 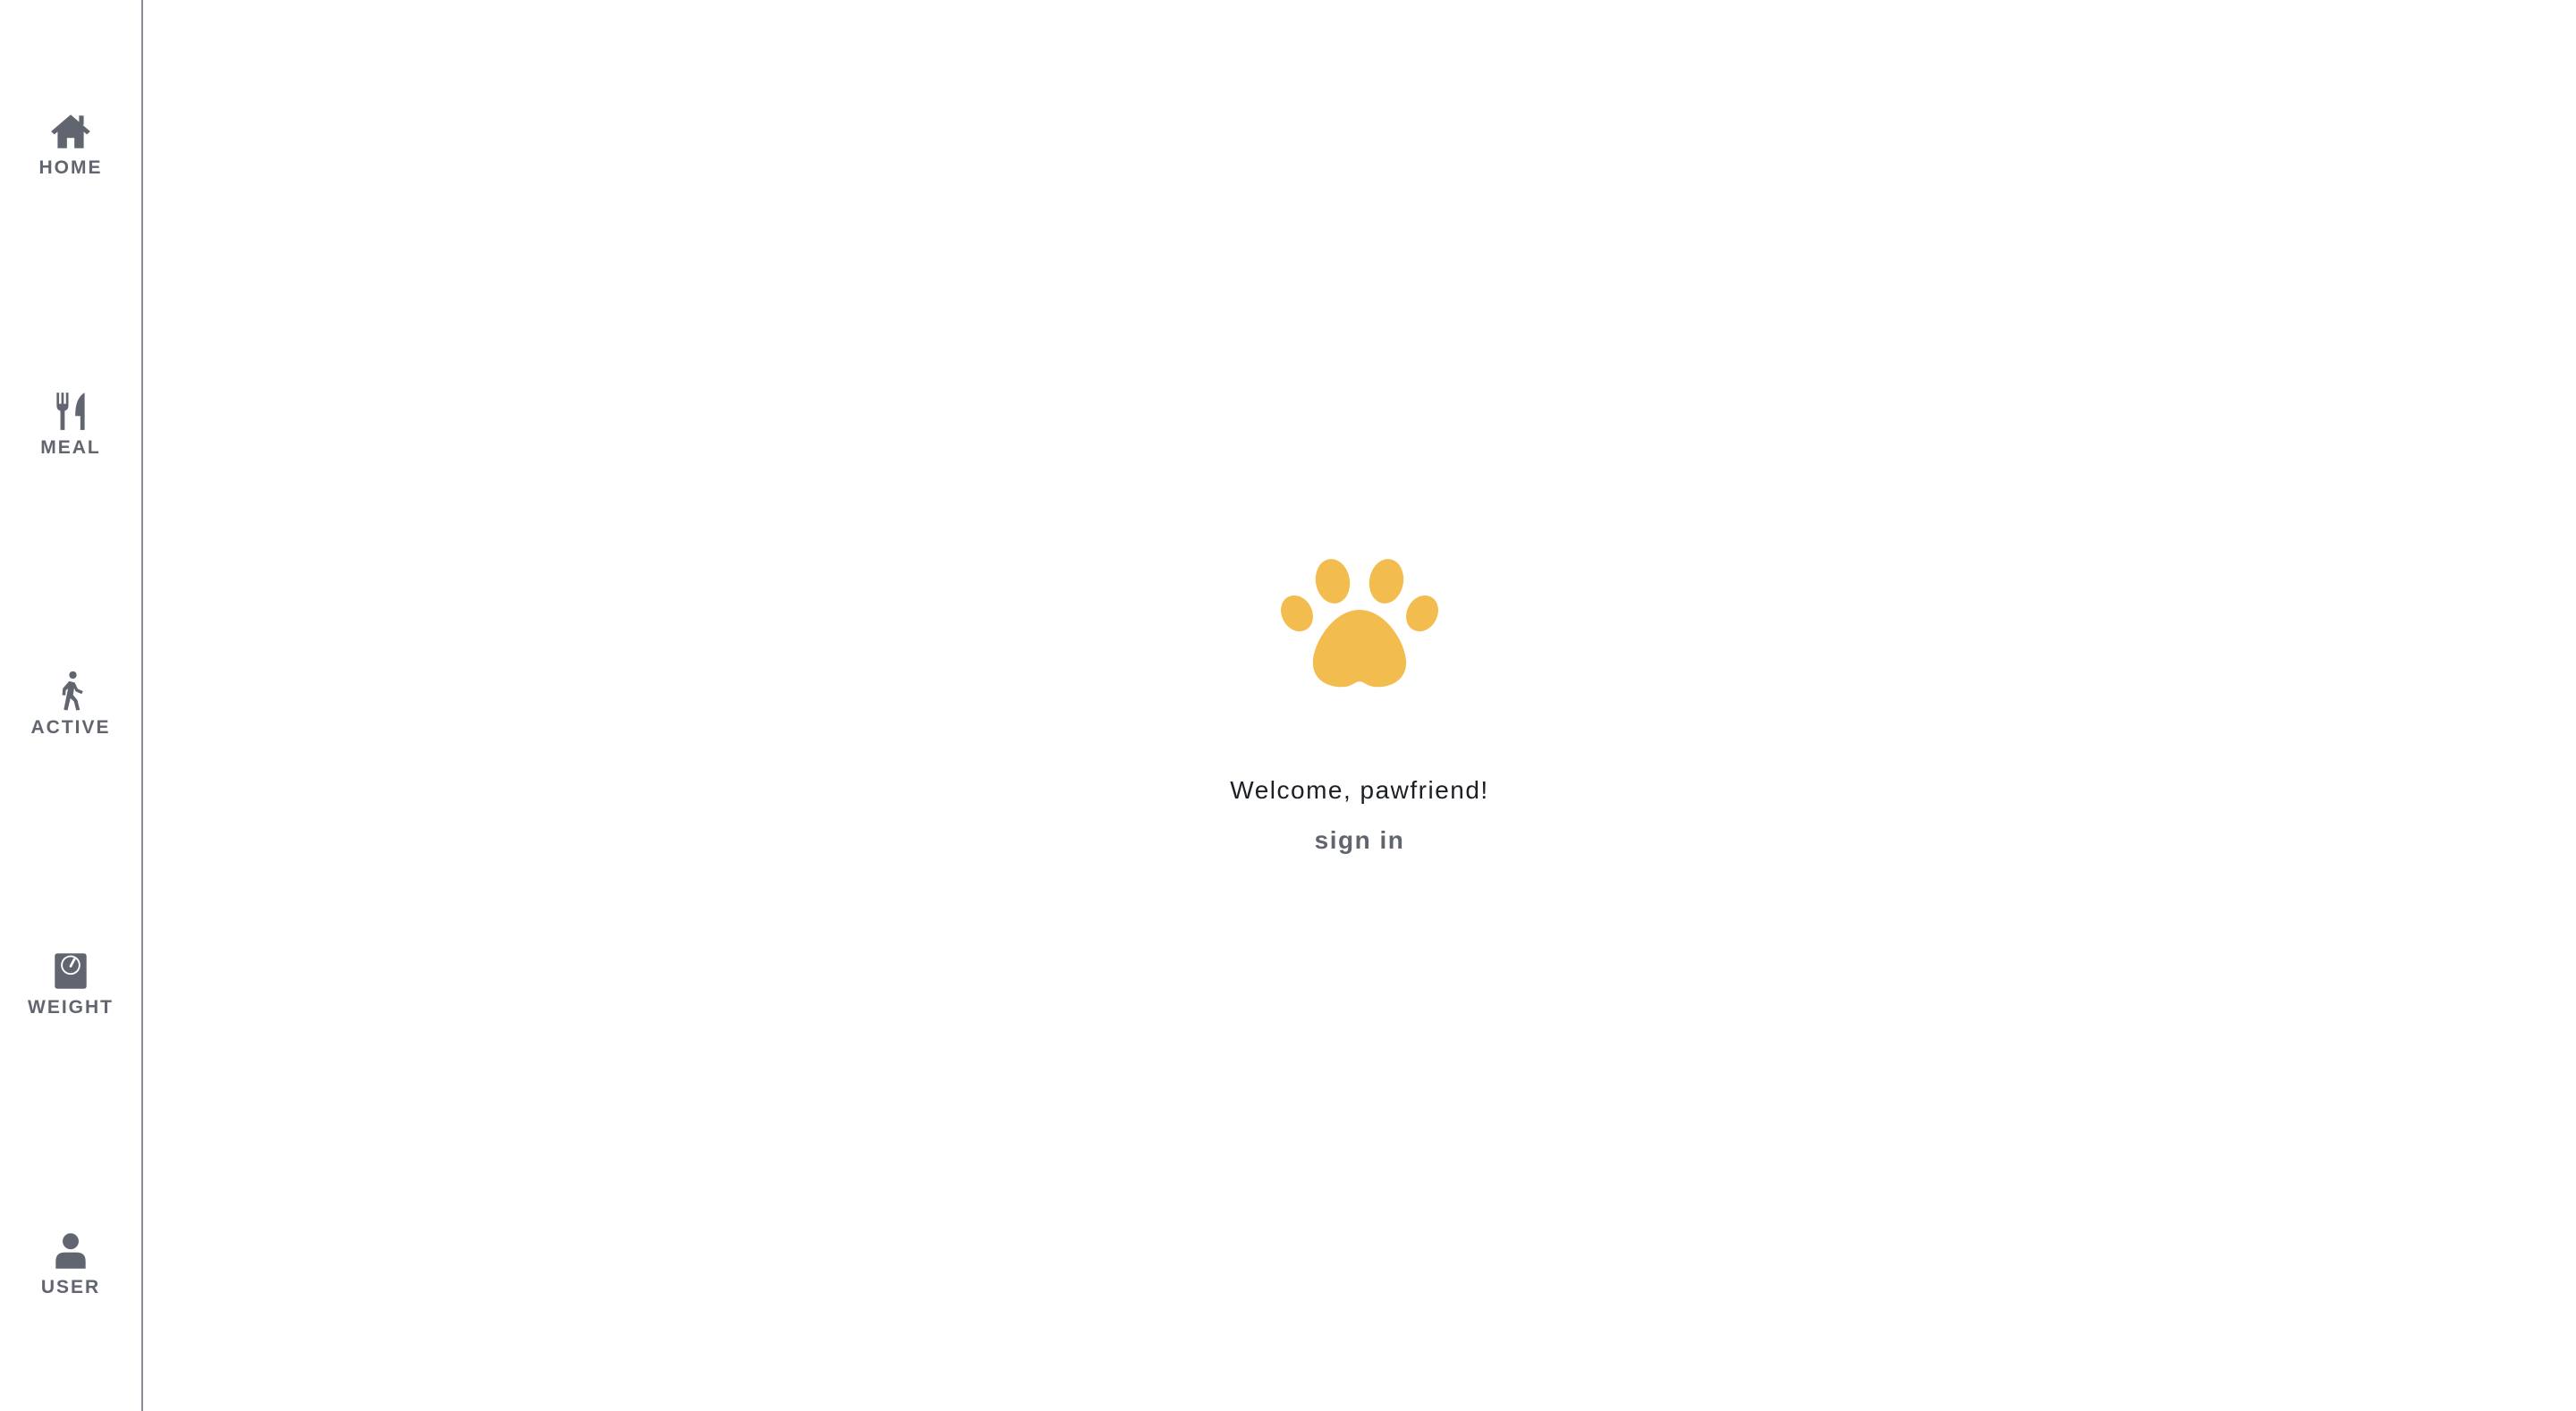 I want to click on sidebar-item-user: USER, so click(x=70, y=1264).